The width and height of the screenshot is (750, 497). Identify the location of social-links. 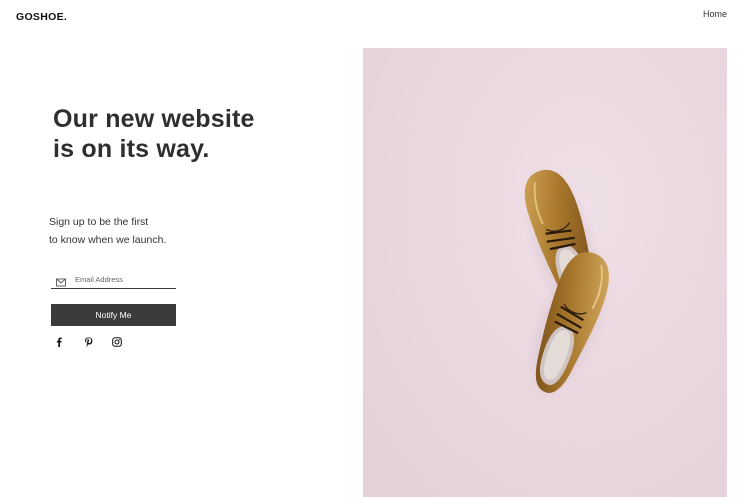
(97, 342).